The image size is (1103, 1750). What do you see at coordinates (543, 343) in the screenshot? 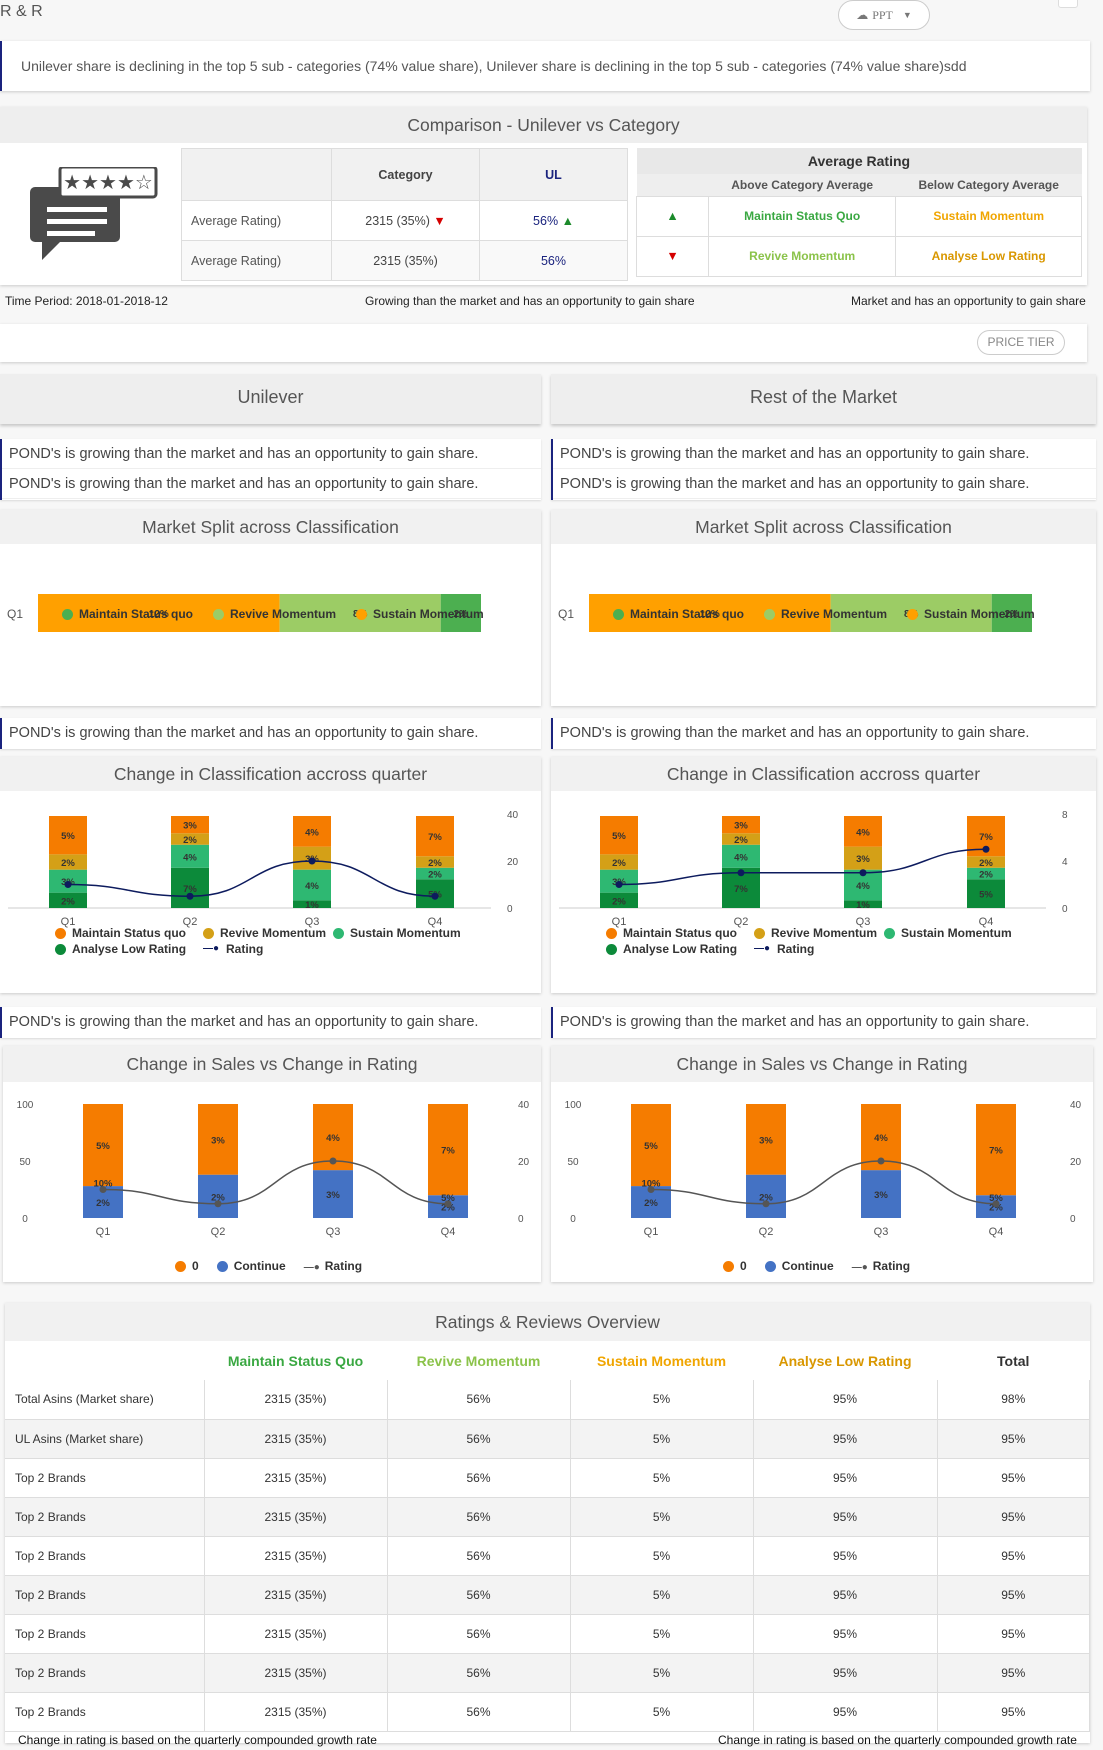
I see `price-tier-bar` at bounding box center [543, 343].